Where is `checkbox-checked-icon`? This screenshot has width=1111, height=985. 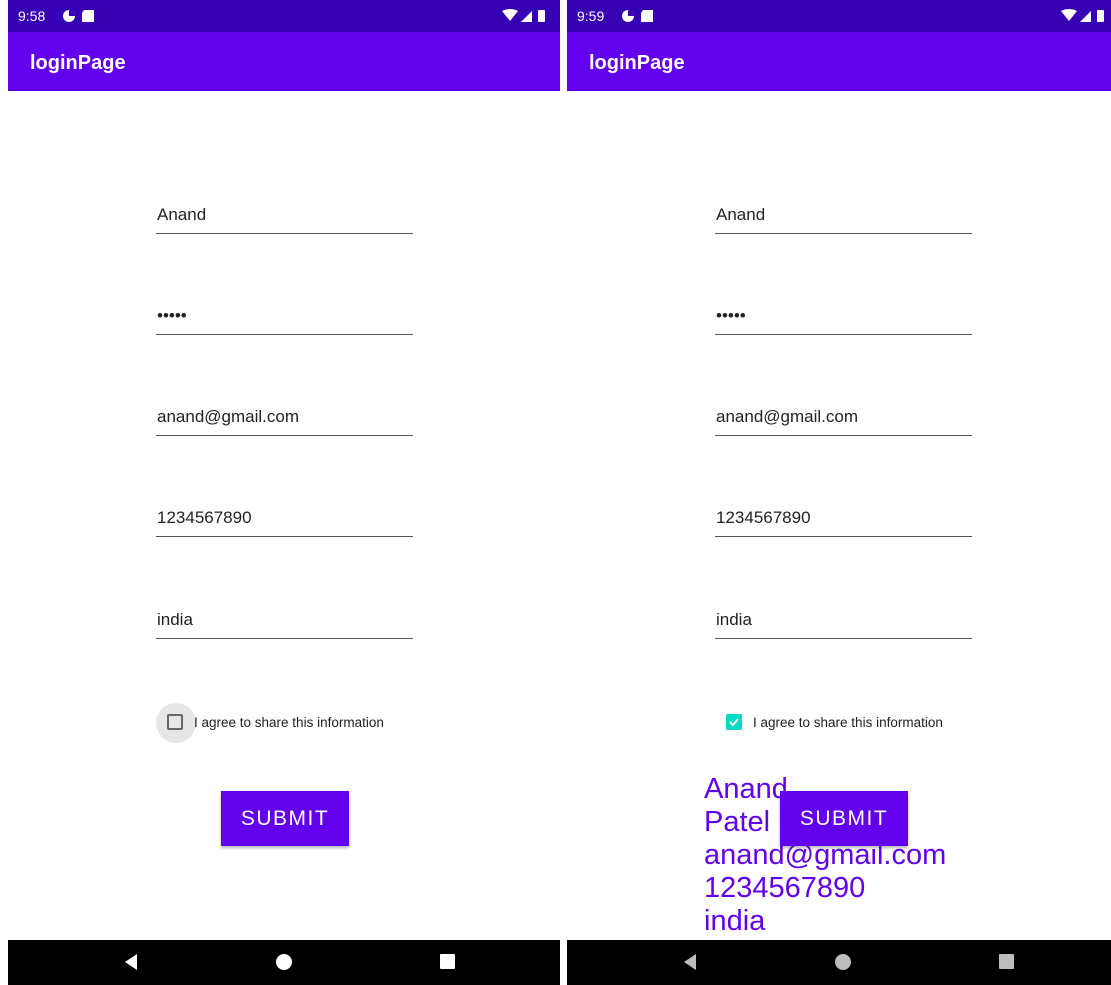 checkbox-checked-icon is located at coordinates (734, 722).